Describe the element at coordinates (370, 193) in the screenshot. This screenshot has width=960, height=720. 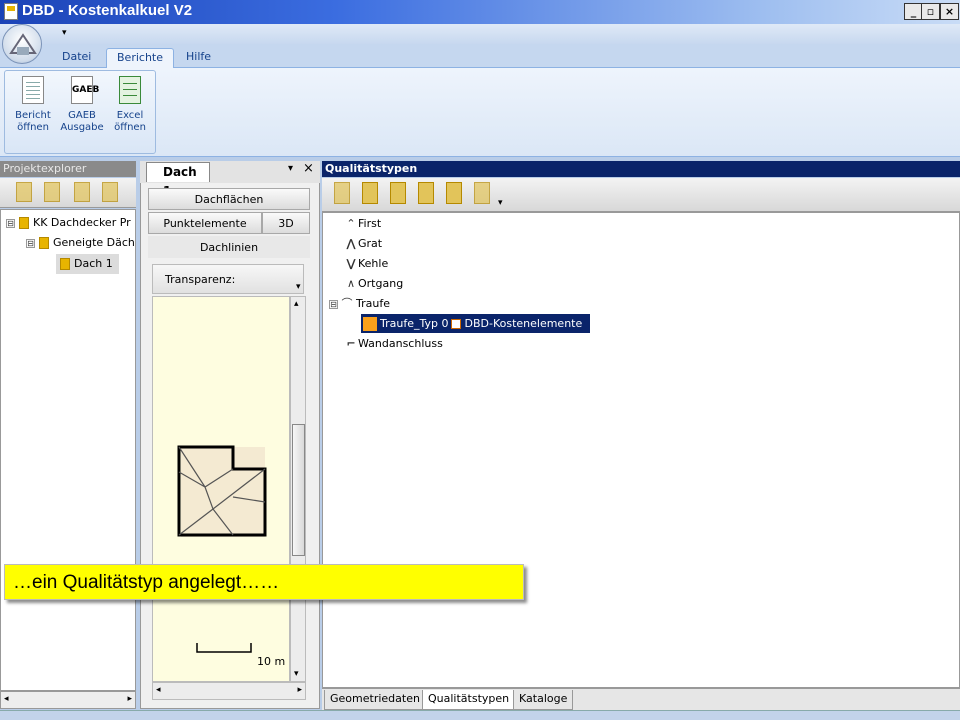
I see `delete-type-icon` at that location.